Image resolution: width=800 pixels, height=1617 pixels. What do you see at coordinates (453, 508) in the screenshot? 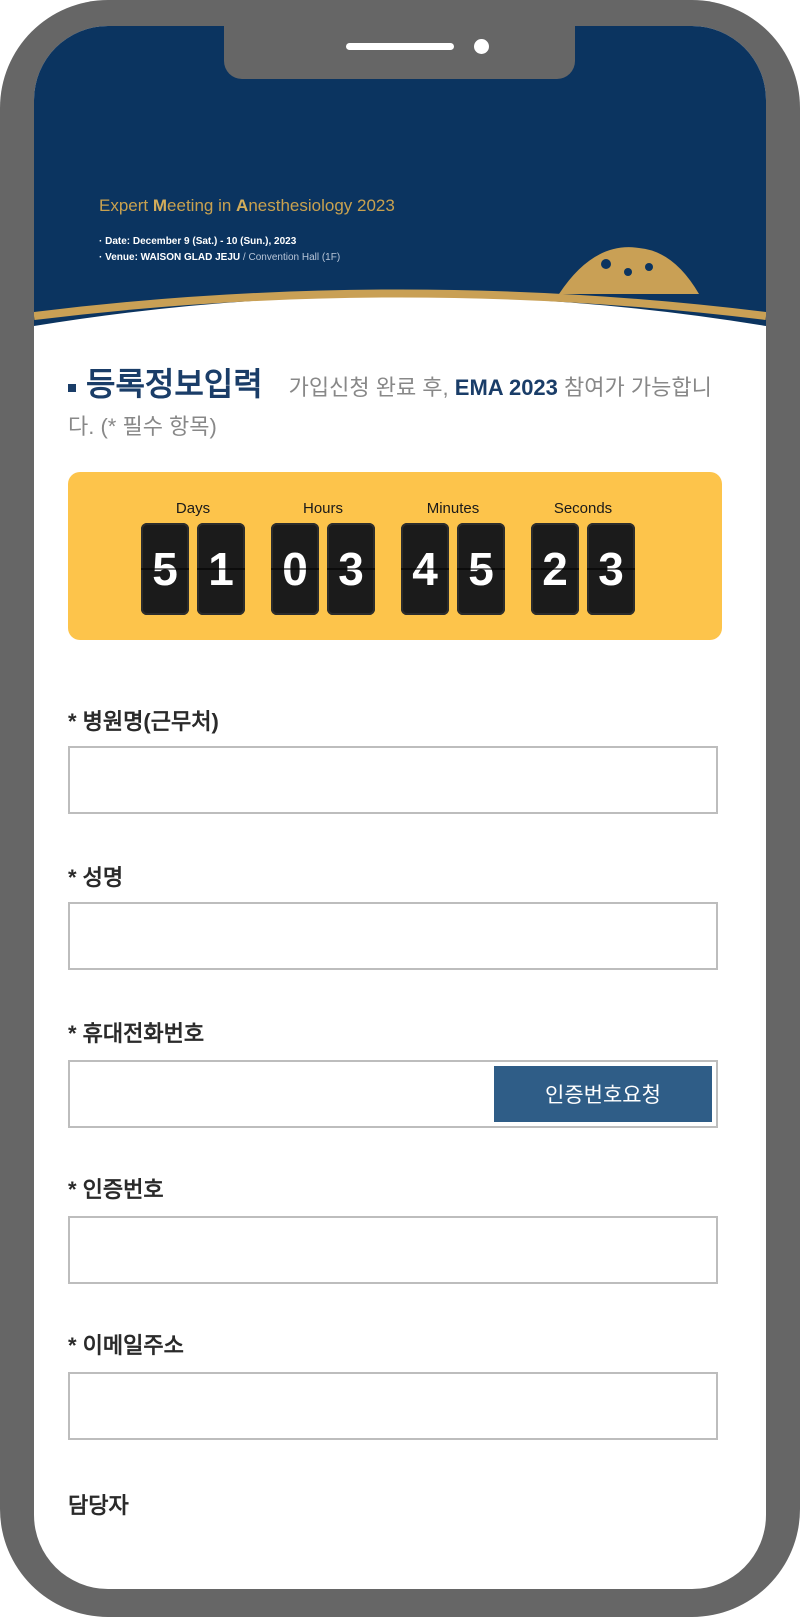
I see `countdown-minutes-label: Minutes` at bounding box center [453, 508].